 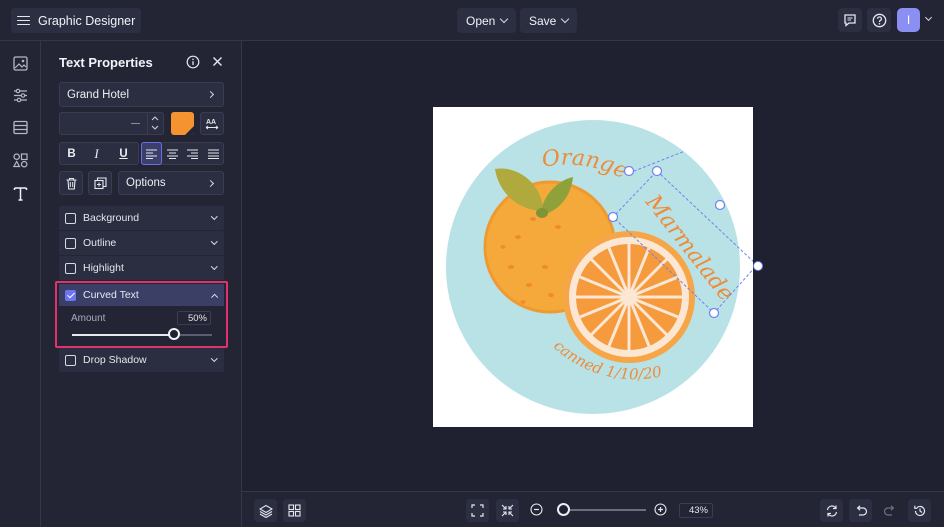 I want to click on info-icon, so click(x=193, y=62).